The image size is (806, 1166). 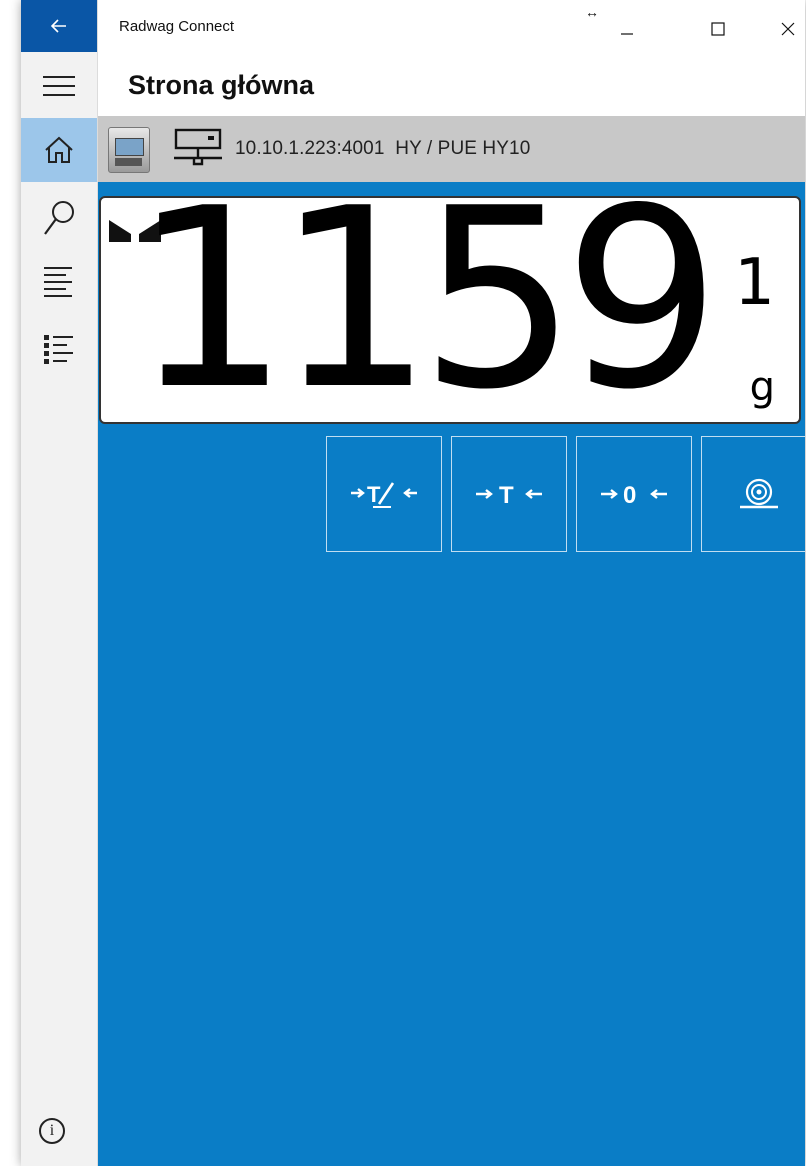 What do you see at coordinates (451, 28) in the screenshot?
I see `title-bar: Radwag Connect ↔` at bounding box center [451, 28].